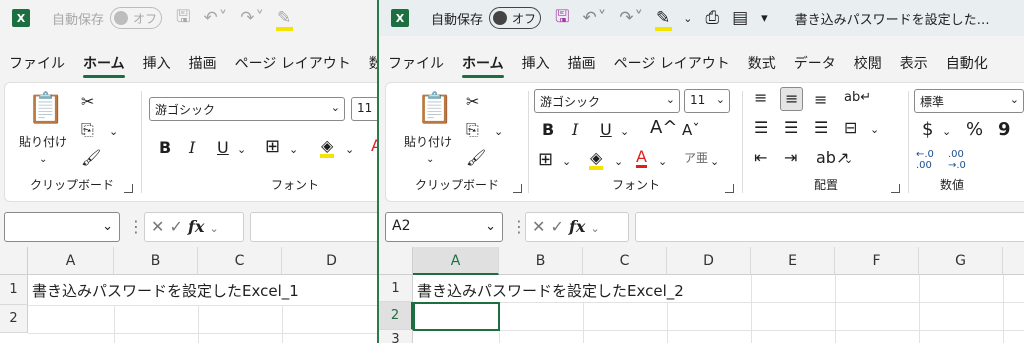 Image resolution: width=1024 pixels, height=343 pixels. Describe the element at coordinates (329, 261) in the screenshot. I see `column-header: D` at that location.